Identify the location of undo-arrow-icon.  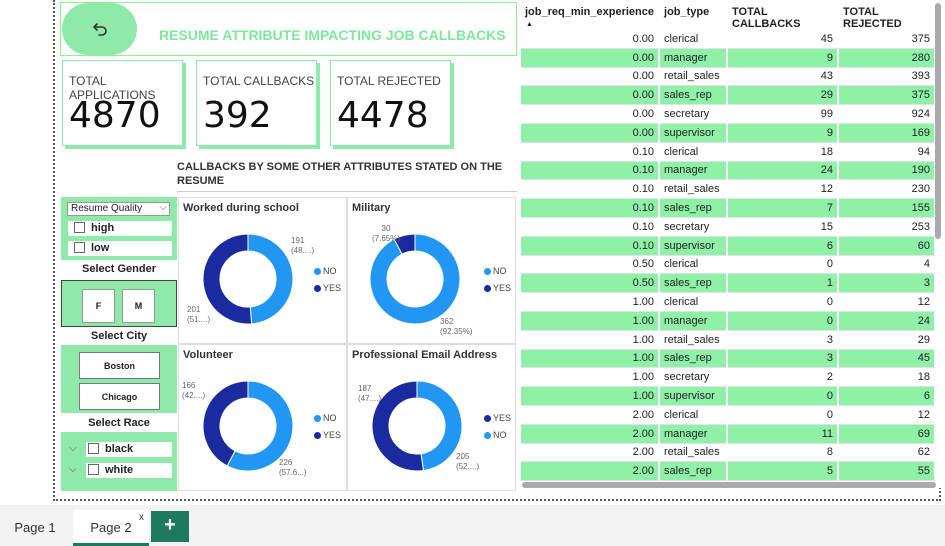
(99, 29).